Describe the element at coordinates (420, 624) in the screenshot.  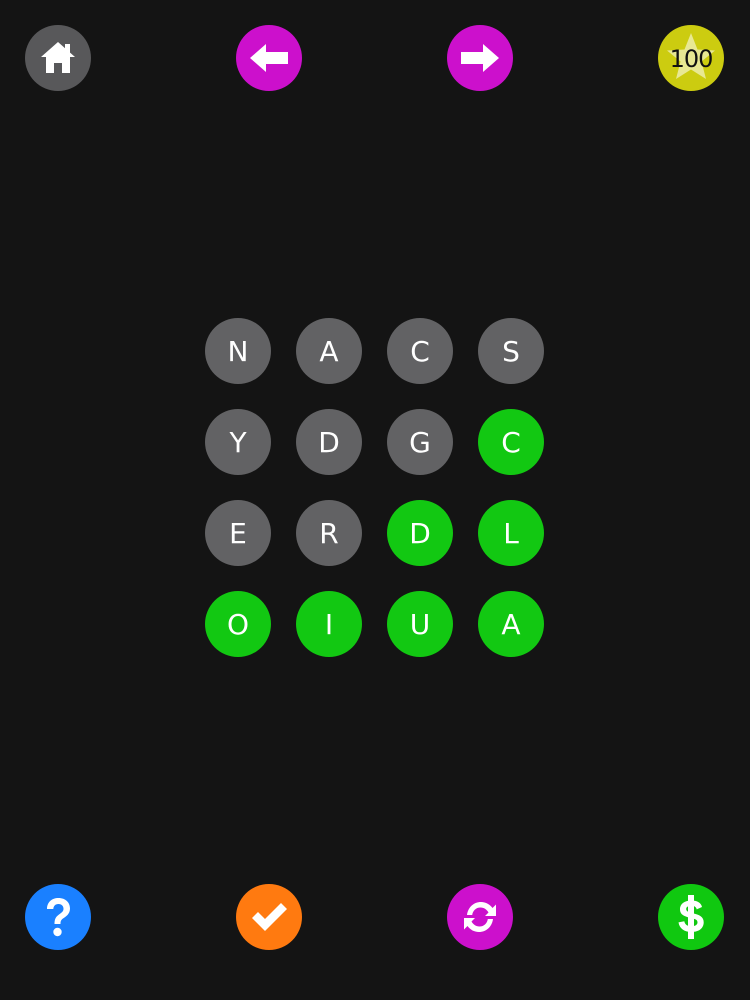
I see `letter-tile: U` at that location.